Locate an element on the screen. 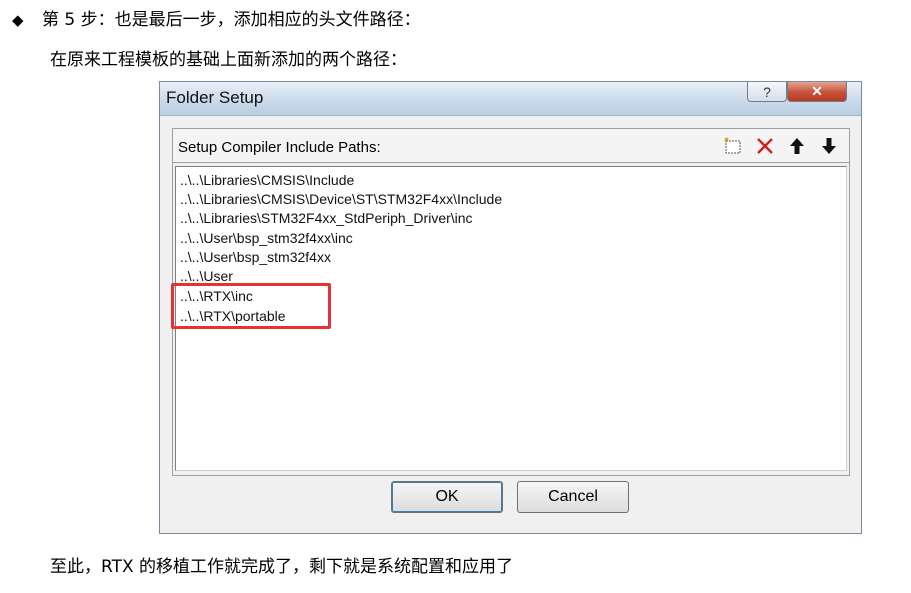 This screenshot has height=593, width=911. dialog-titlebar: Folder Setup ? ✕ is located at coordinates (510, 99).